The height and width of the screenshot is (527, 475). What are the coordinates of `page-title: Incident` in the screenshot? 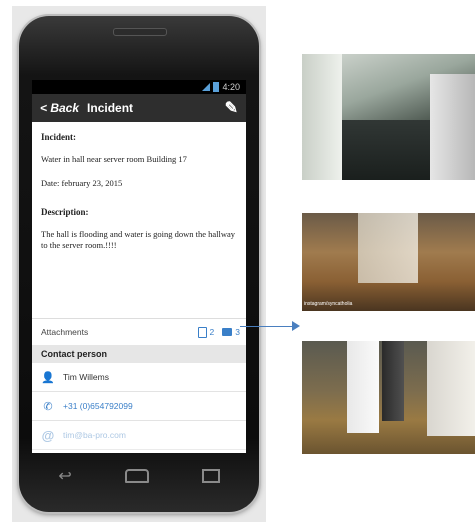 It's located at (110, 108).